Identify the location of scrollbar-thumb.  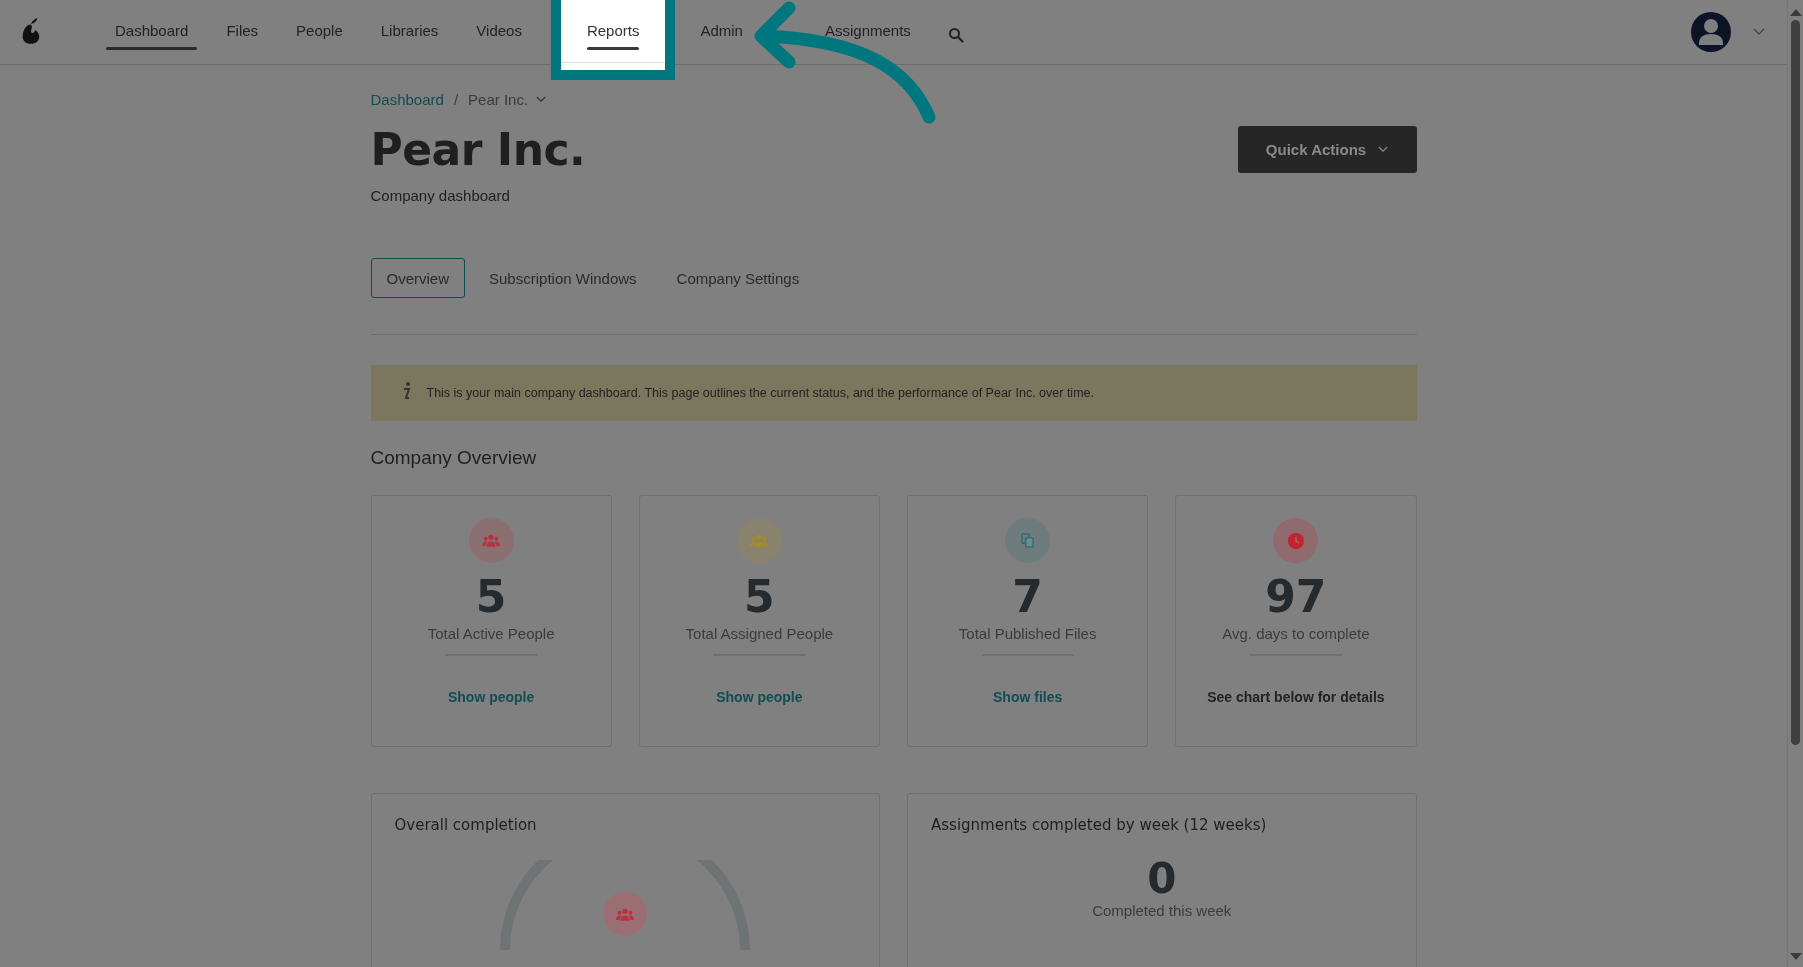
(1795, 382).